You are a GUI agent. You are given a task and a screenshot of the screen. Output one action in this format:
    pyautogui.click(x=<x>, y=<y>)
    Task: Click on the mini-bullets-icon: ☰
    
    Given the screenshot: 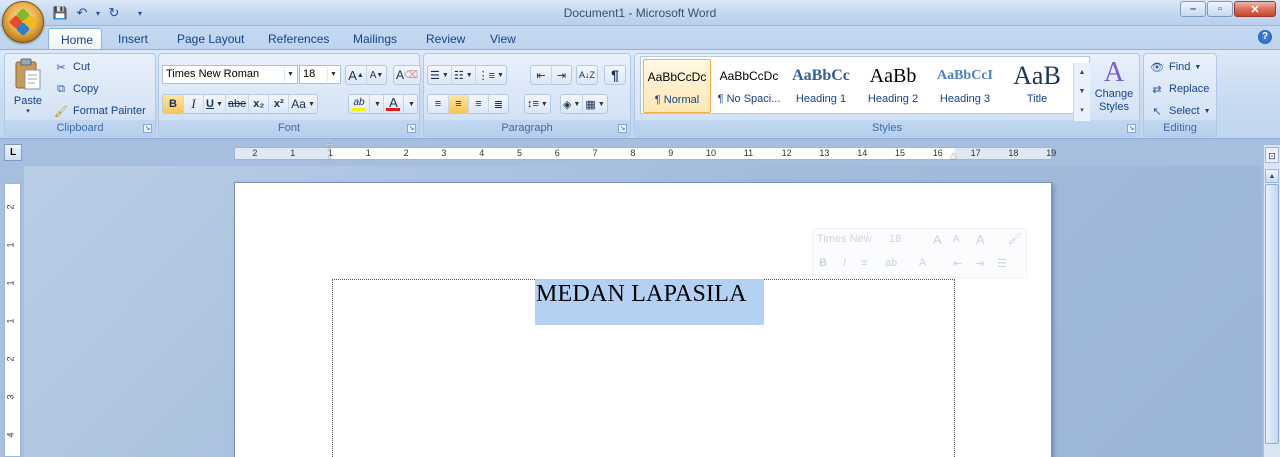 What is the action you would take?
    pyautogui.click(x=1002, y=263)
    